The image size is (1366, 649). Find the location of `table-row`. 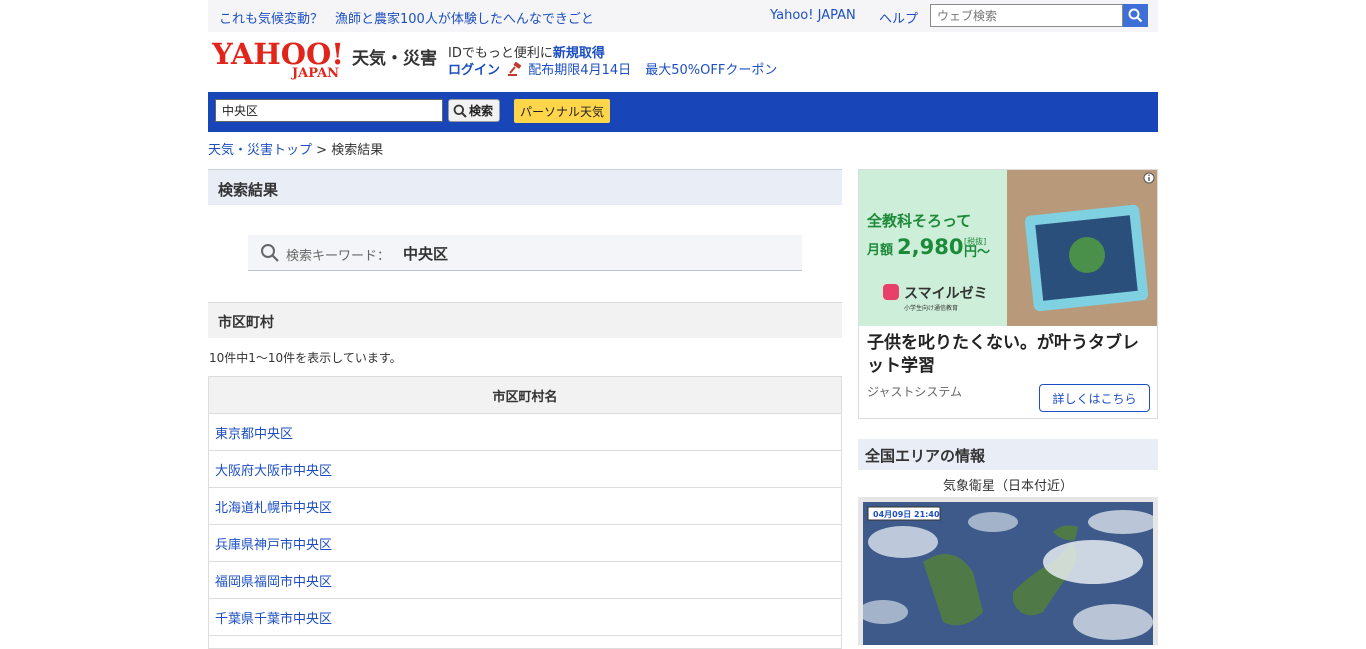

table-row is located at coordinates (525, 642).